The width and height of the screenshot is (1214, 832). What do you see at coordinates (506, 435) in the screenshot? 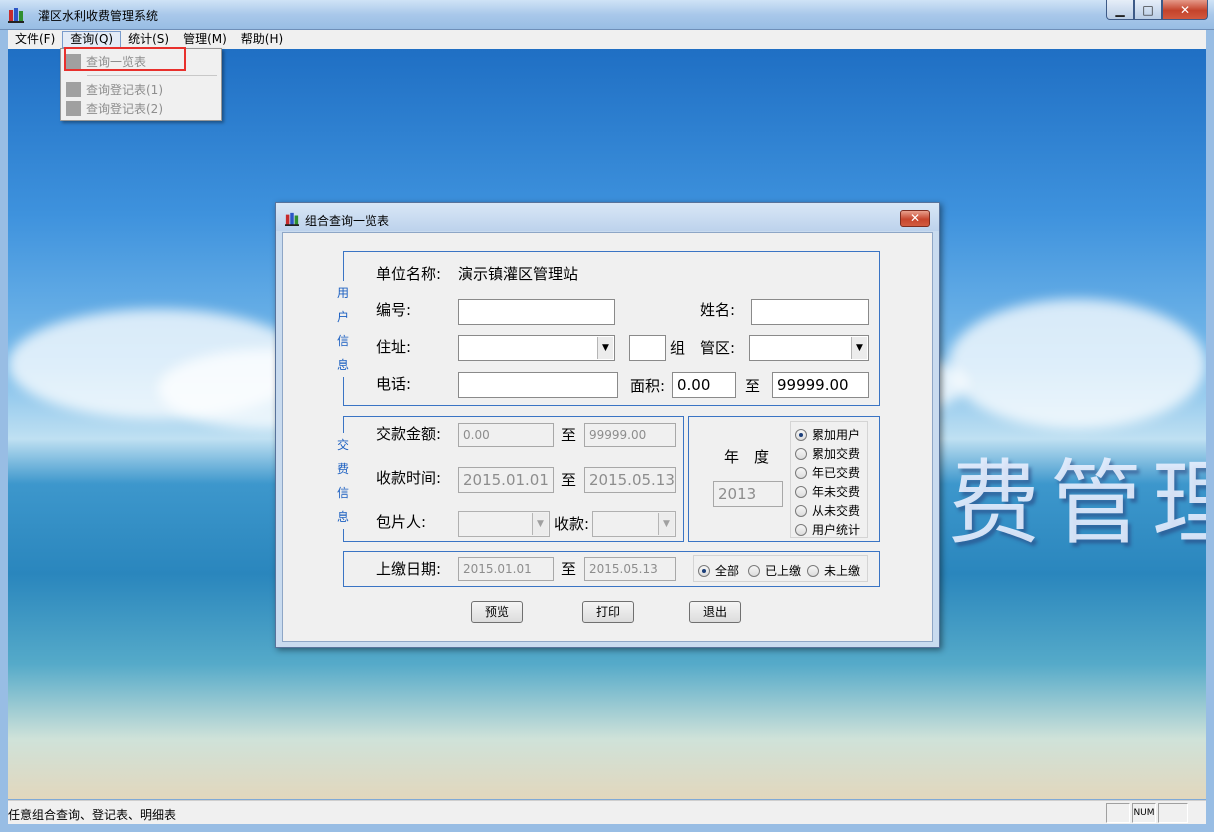
I see `amount-from-input: 0.00` at bounding box center [506, 435].